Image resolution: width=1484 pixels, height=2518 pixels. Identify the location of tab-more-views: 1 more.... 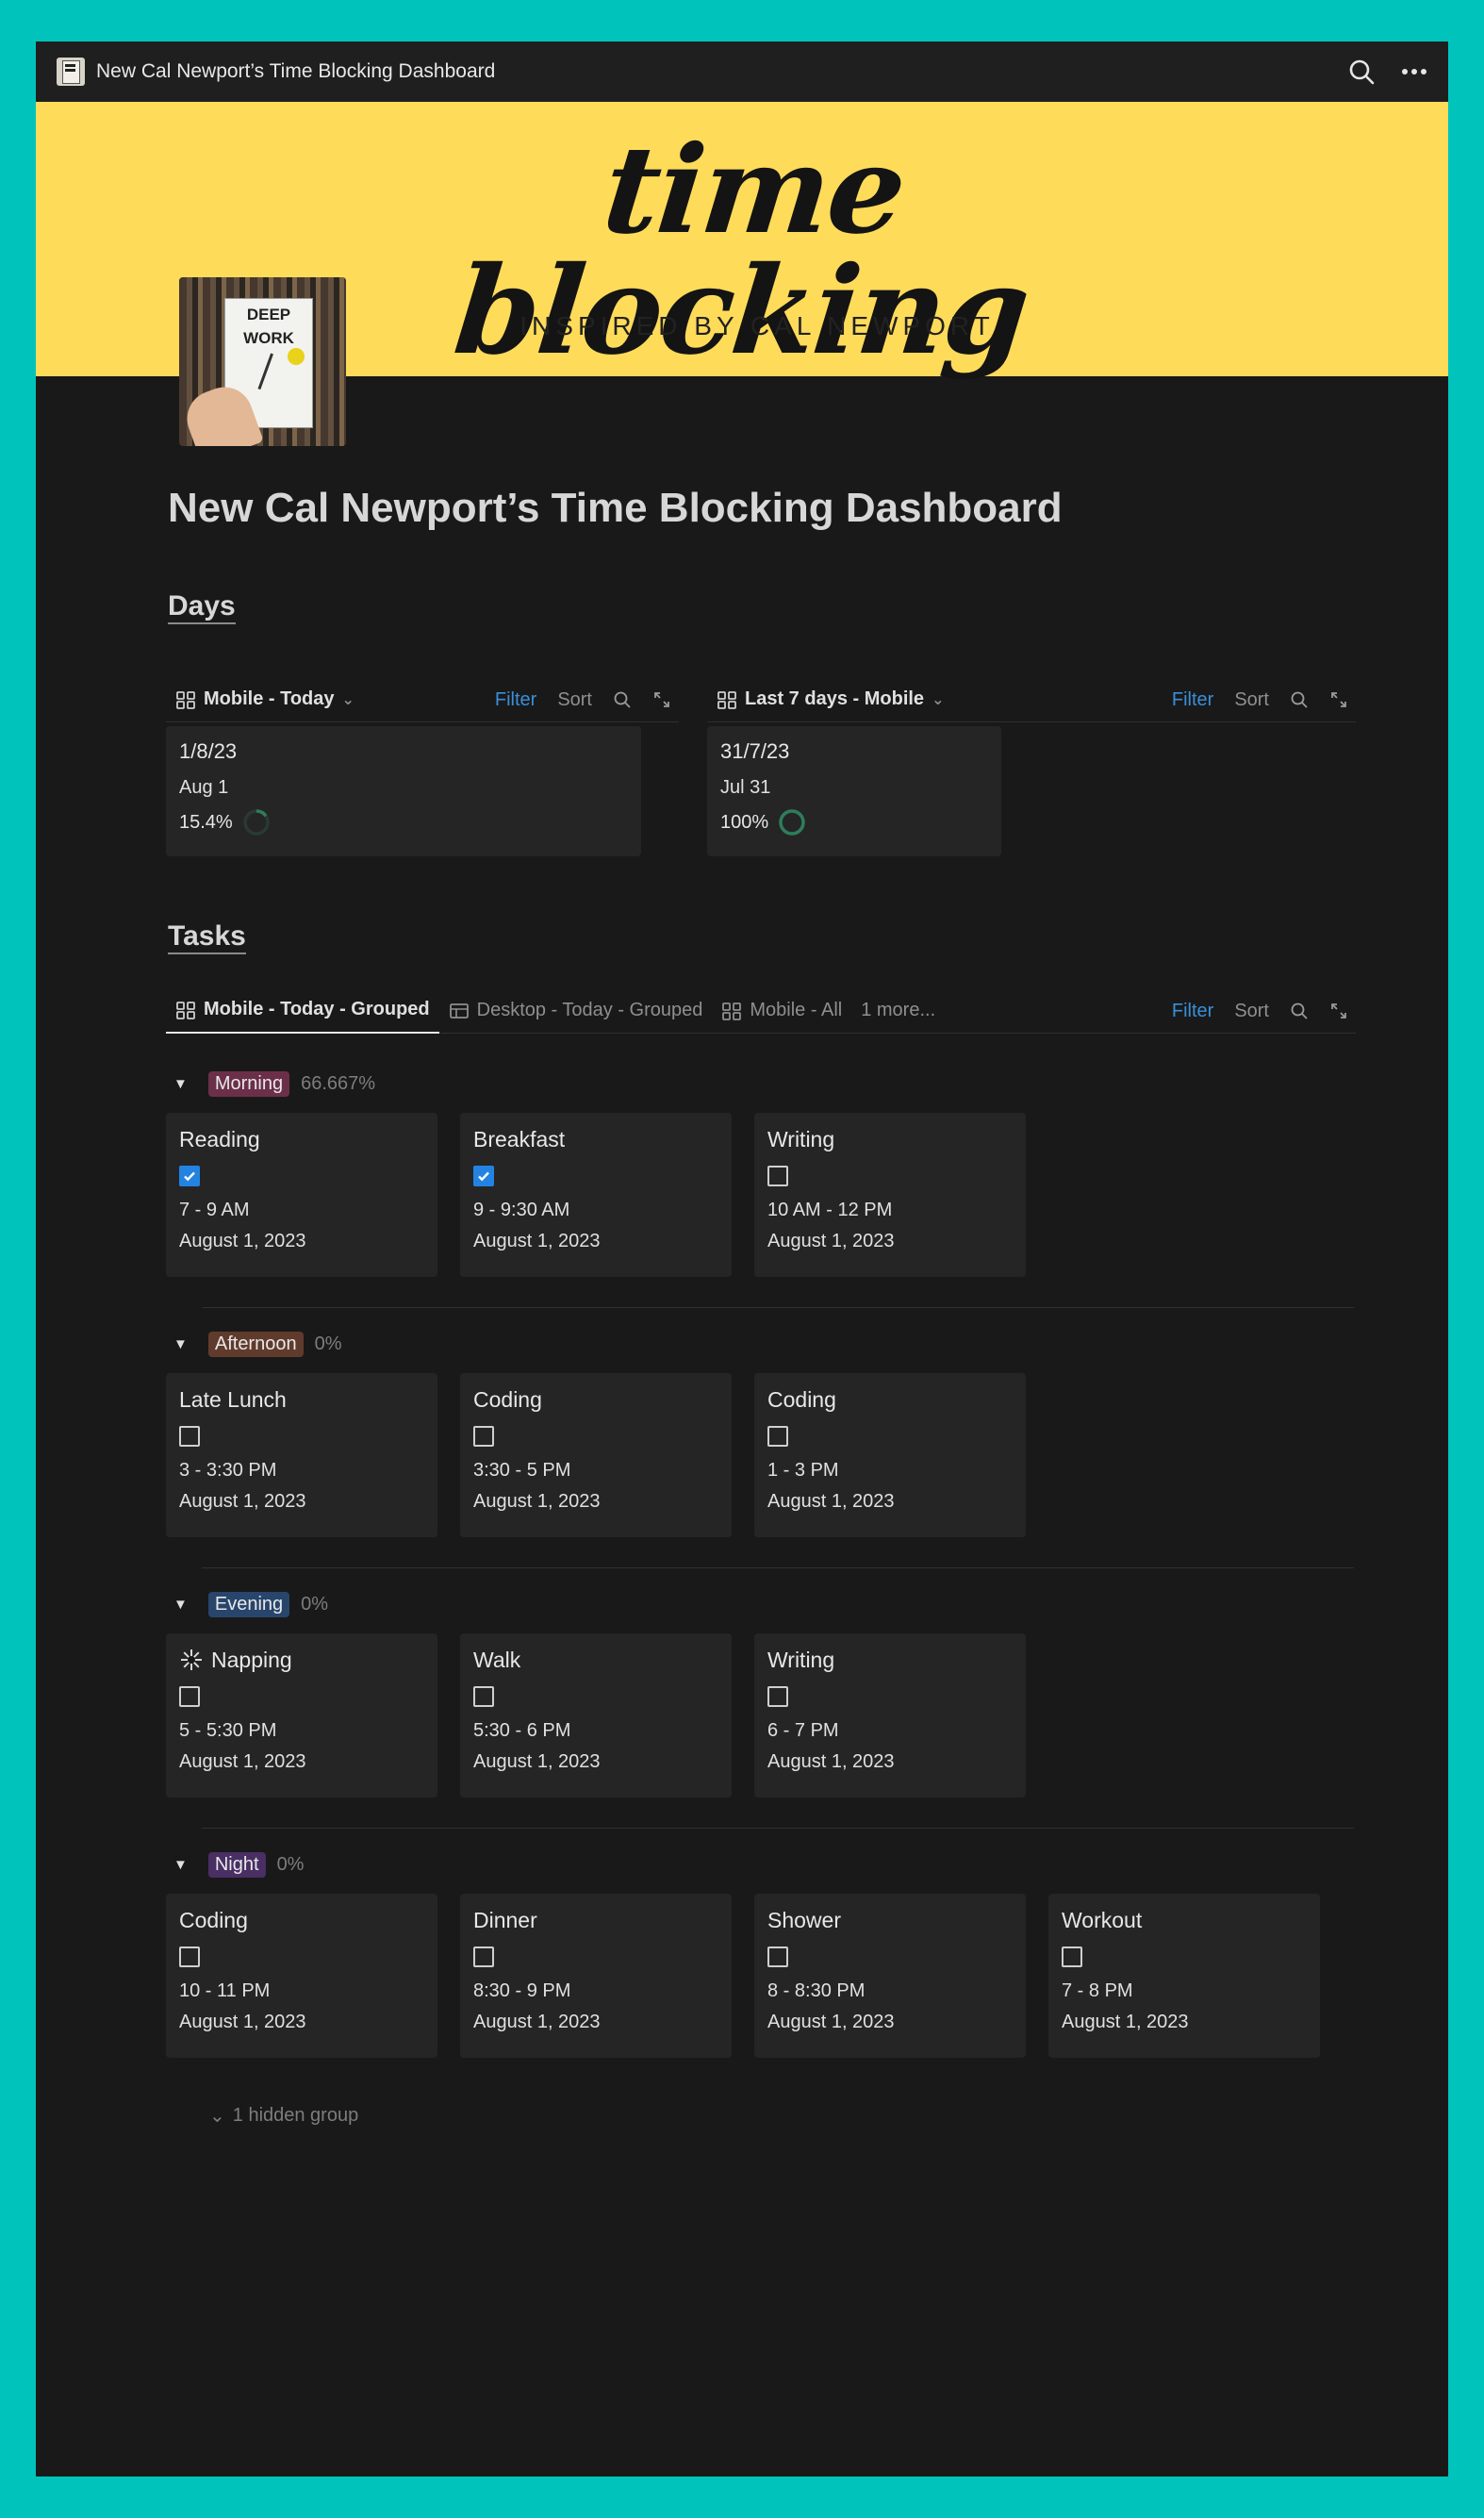
(898, 1011).